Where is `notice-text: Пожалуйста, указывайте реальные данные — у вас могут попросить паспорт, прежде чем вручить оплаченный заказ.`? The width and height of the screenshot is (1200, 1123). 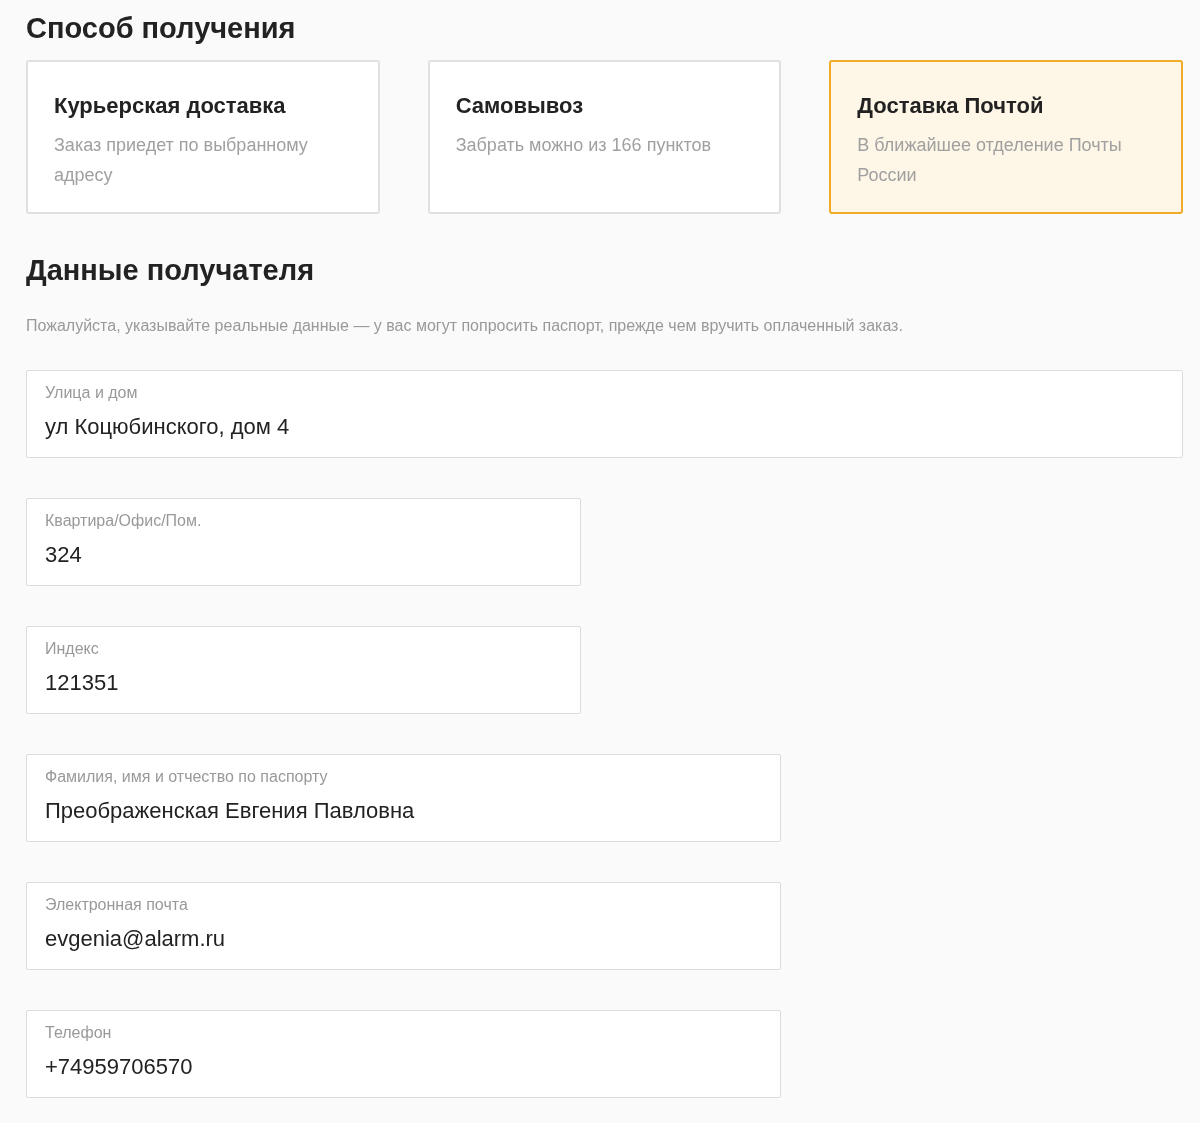
notice-text: Пожалуйста, указывайте реальные данные — у вас могут попросить паспорт, прежде чем вручить оплаченный заказ. is located at coordinates (465, 326).